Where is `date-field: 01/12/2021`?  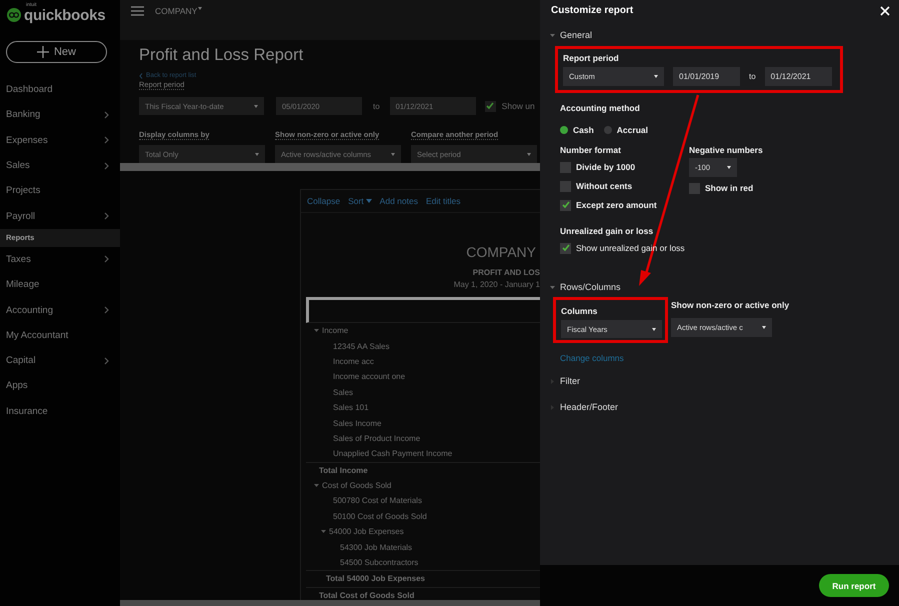
date-field: 01/12/2021 is located at coordinates (798, 76).